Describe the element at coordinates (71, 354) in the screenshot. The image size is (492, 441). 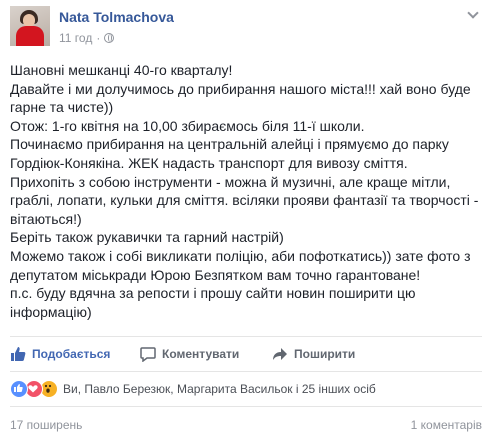
I see `like-label: Подобається` at that location.